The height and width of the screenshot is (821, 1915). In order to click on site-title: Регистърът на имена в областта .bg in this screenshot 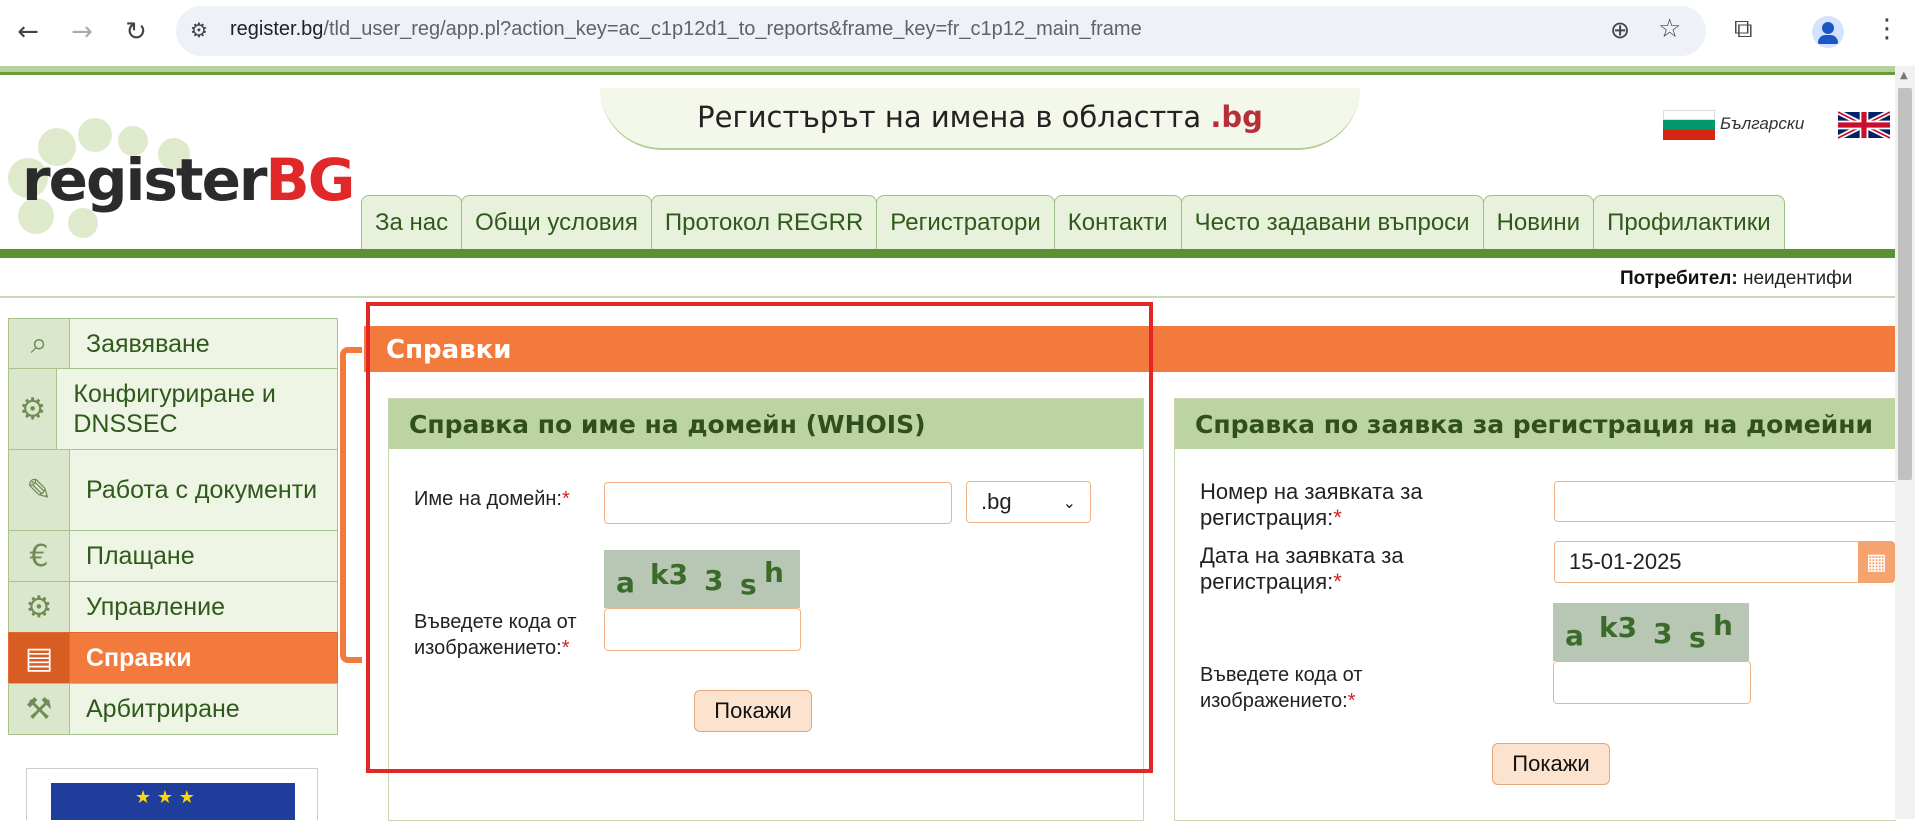, I will do `click(980, 117)`.